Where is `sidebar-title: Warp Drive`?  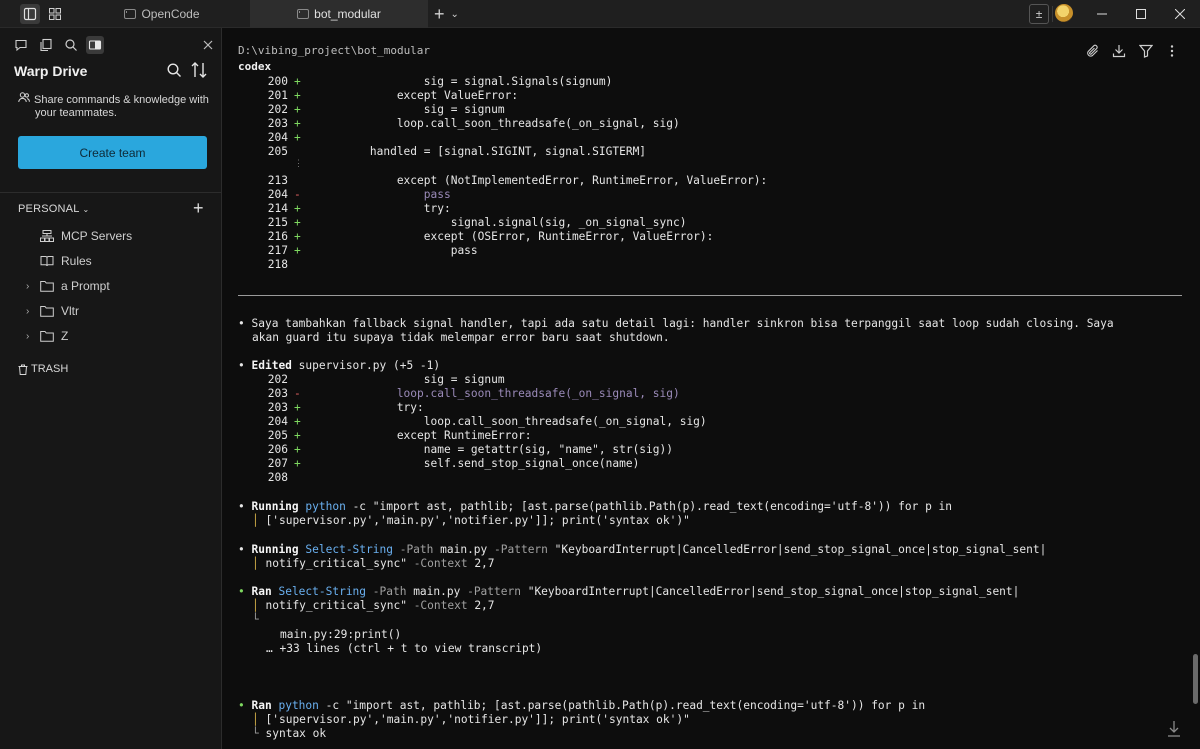 sidebar-title: Warp Drive is located at coordinates (51, 71).